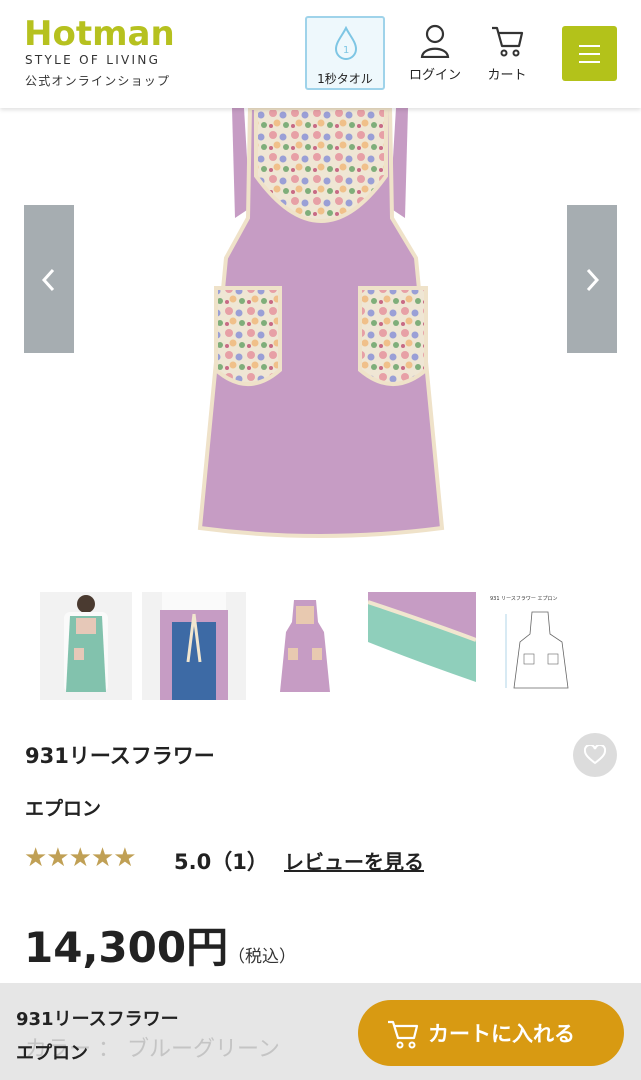  I want to click on thumbnail-apron-flat, so click(304, 646).